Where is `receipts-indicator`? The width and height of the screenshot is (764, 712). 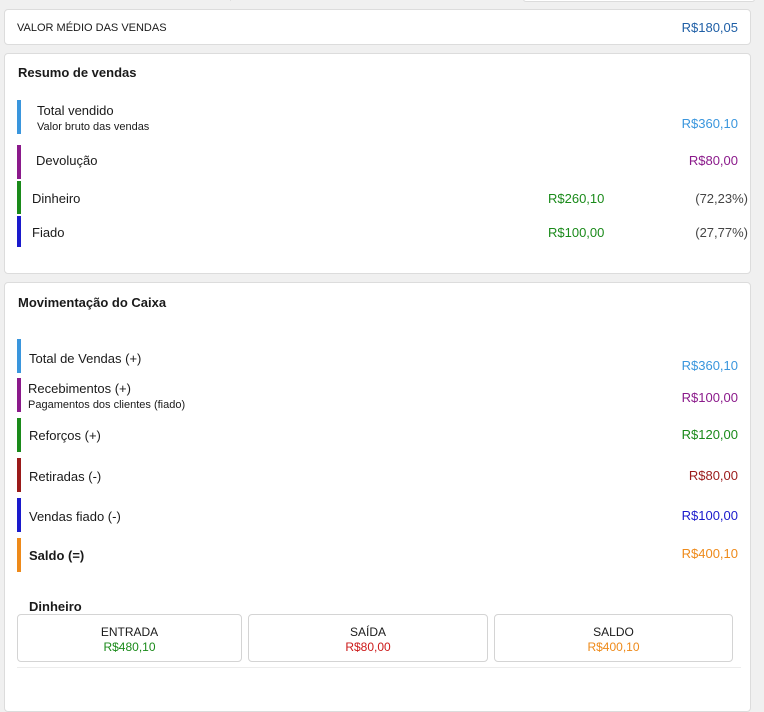
receipts-indicator is located at coordinates (19, 395).